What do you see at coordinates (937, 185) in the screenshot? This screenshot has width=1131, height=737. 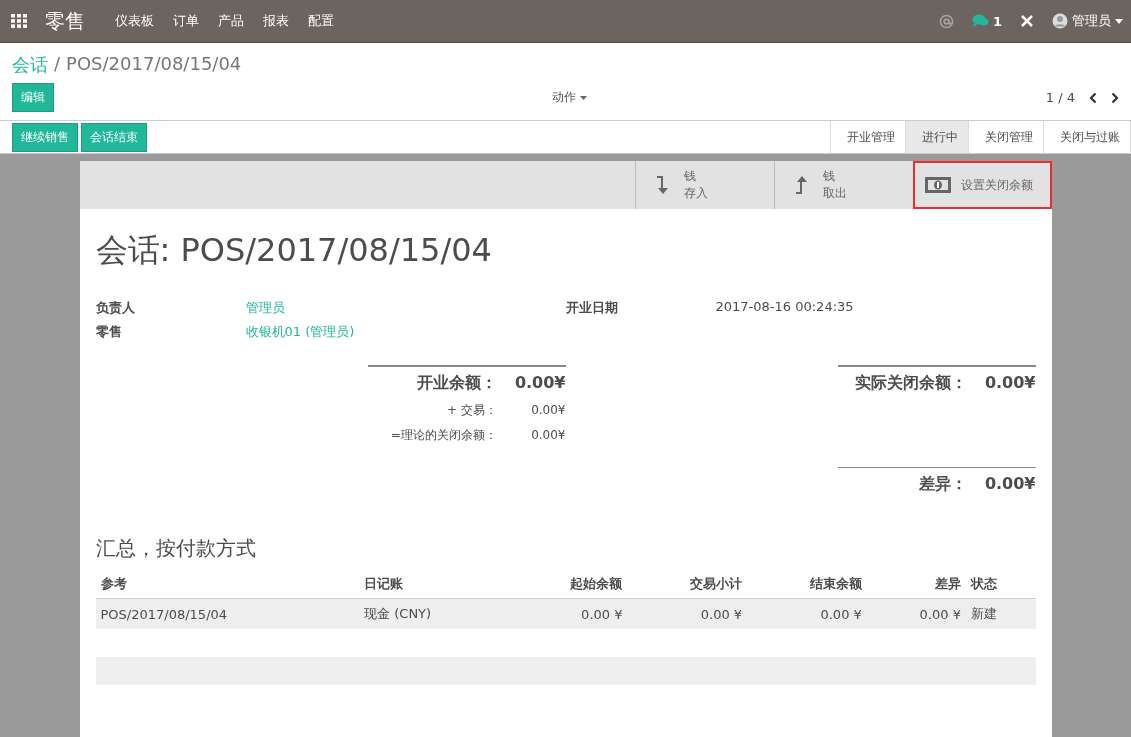 I see `banknote-icon` at bounding box center [937, 185].